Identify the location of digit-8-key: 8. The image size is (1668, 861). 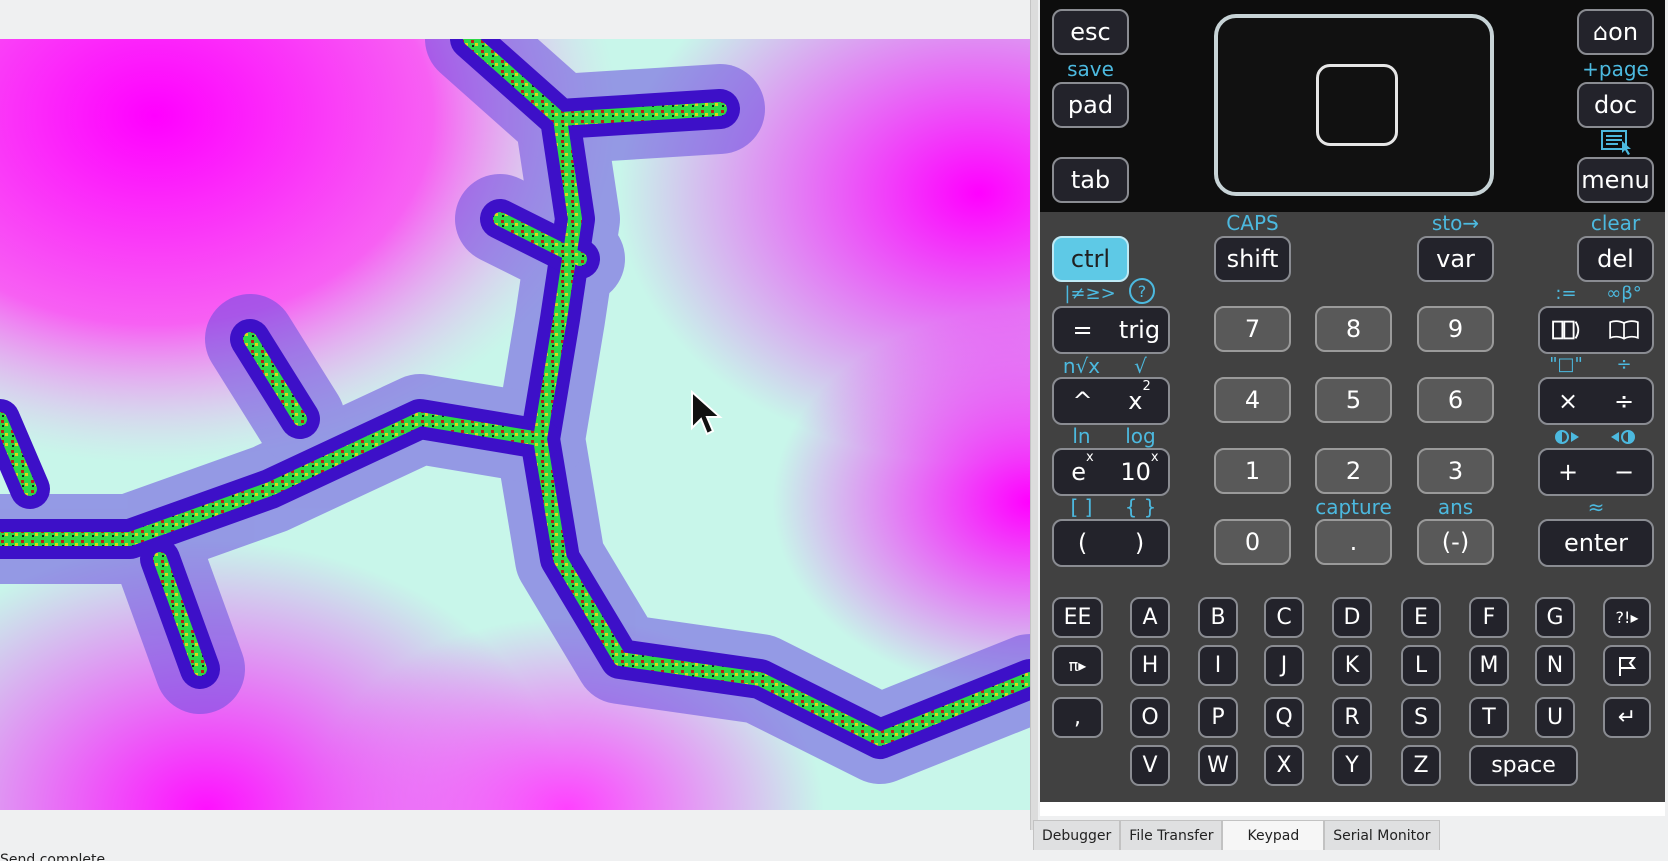
(1353, 329).